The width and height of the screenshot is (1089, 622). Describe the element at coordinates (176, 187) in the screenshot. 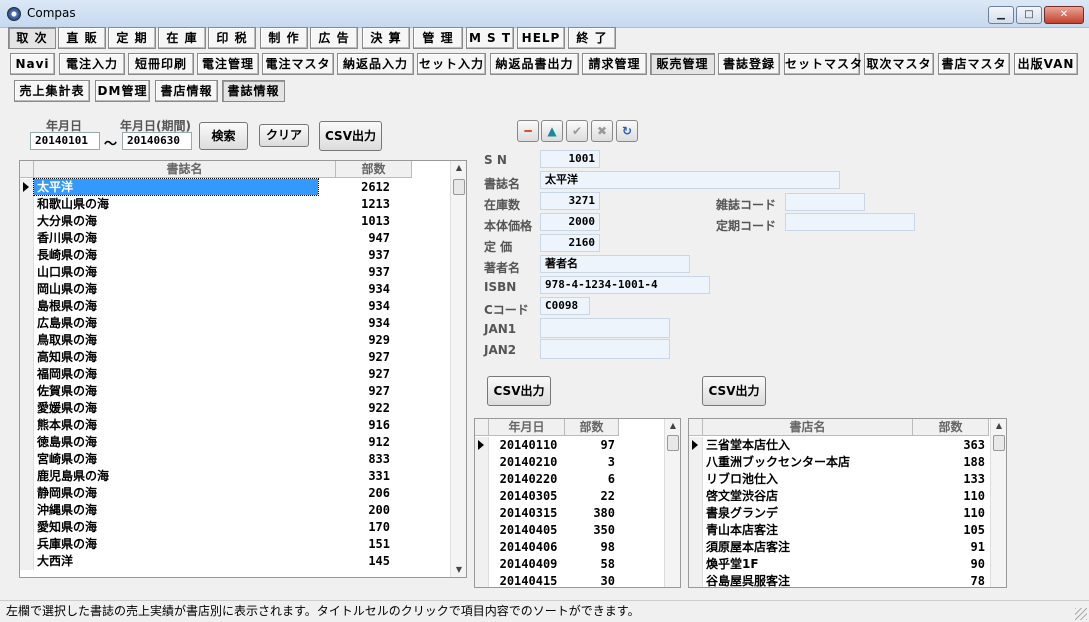

I see `cell-name: 太平洋` at that location.